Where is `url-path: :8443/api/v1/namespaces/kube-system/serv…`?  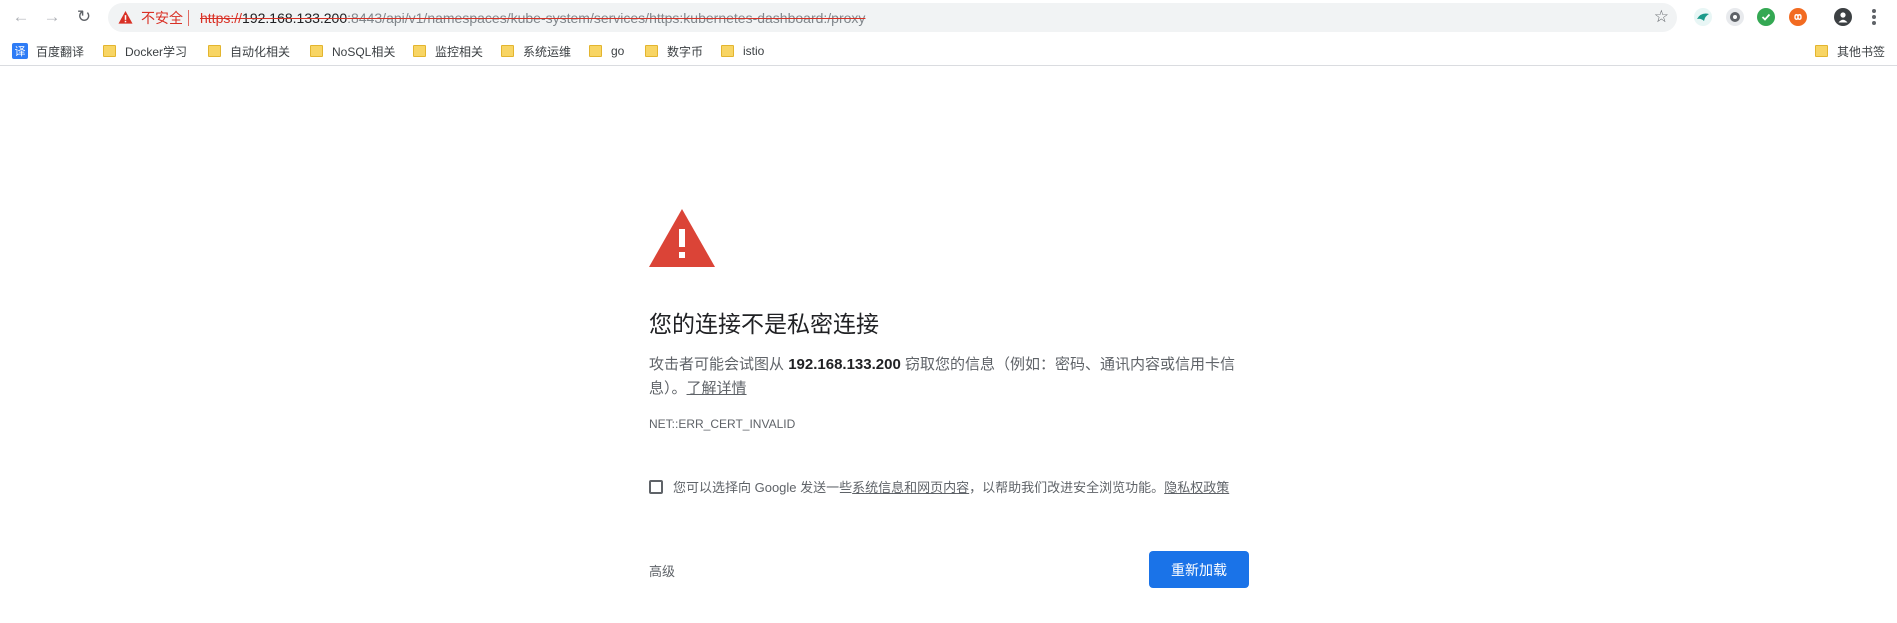
url-path: :8443/api/v1/namespaces/kube-system/serv… is located at coordinates (606, 18).